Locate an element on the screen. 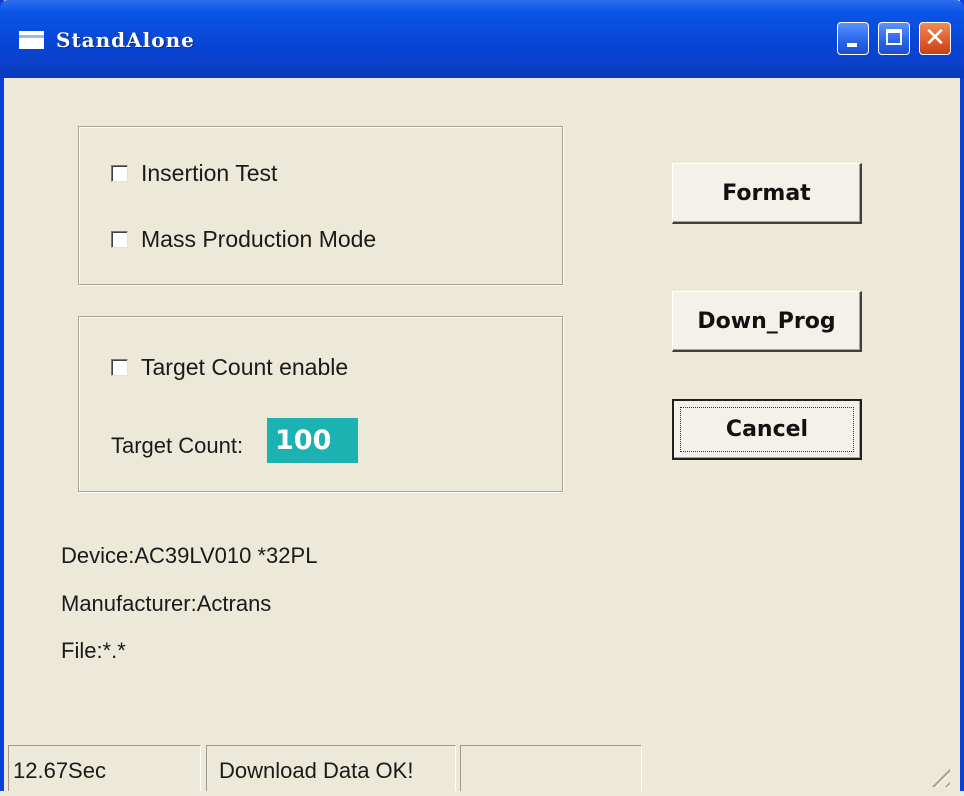 Image resolution: width=964 pixels, height=796 pixels. insertion-test-label: Insertion Test is located at coordinates (209, 173).